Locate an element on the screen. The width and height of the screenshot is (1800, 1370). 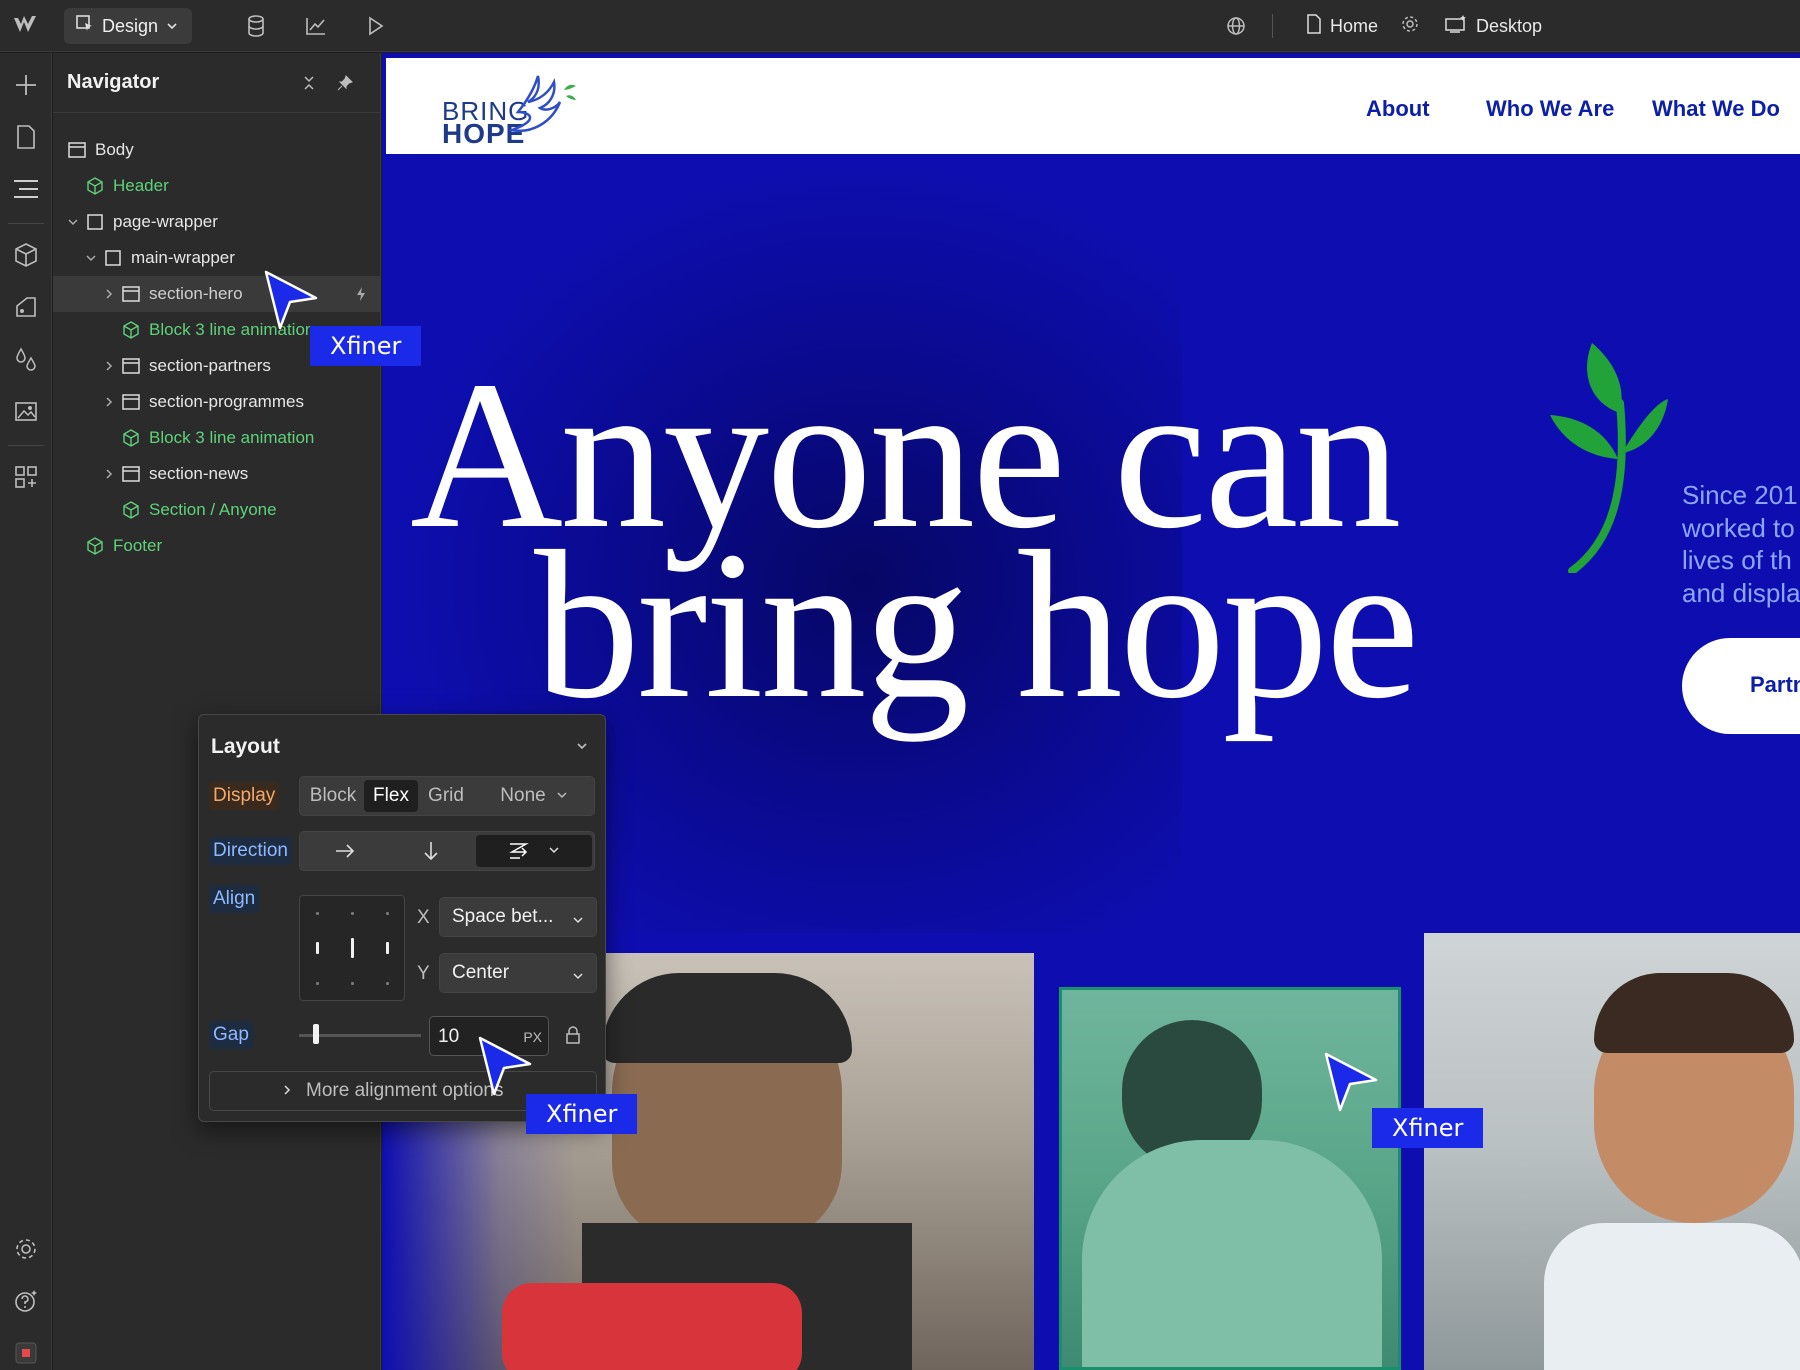
bring-hope-logo: BRING HOPE is located at coordinates (512, 108).